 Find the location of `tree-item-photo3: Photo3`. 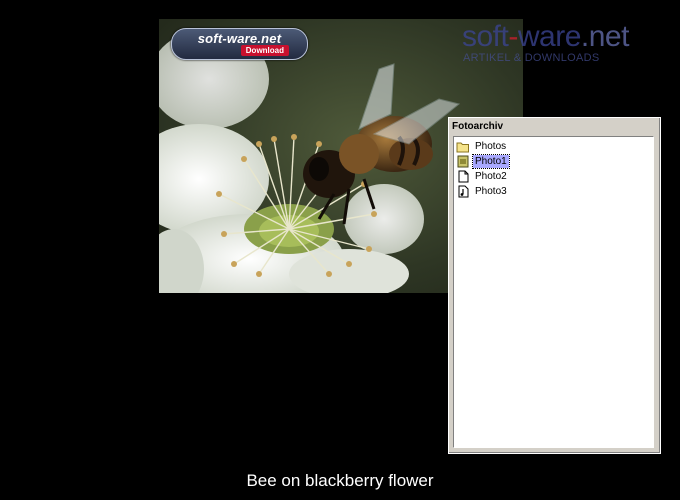

tree-item-photo3: Photo3 is located at coordinates (482, 191).